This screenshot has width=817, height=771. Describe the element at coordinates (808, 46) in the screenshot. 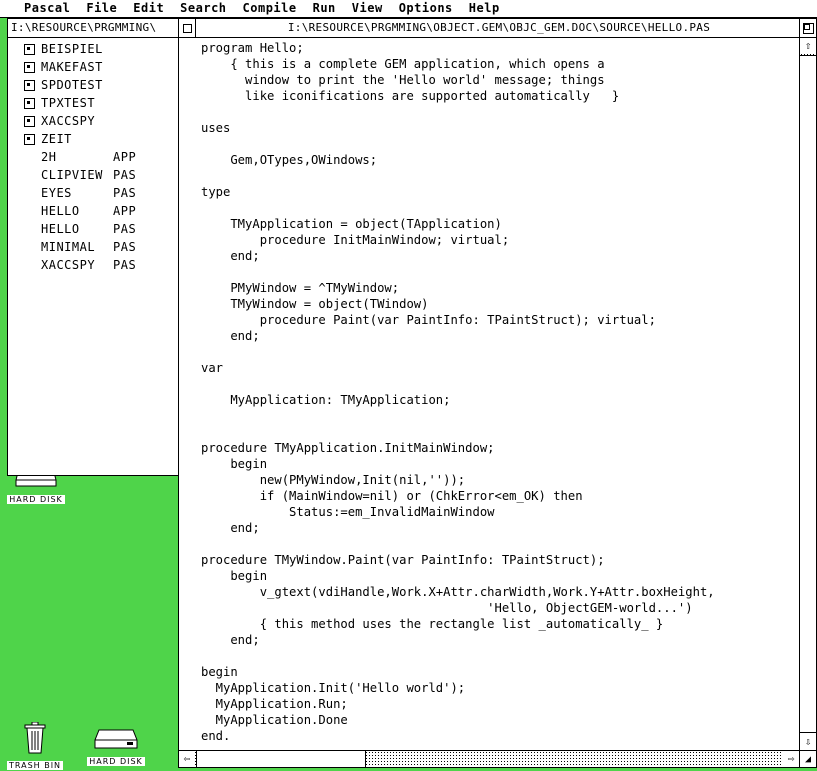

I see `scroll-up-arrow-icon: ⇧` at that location.